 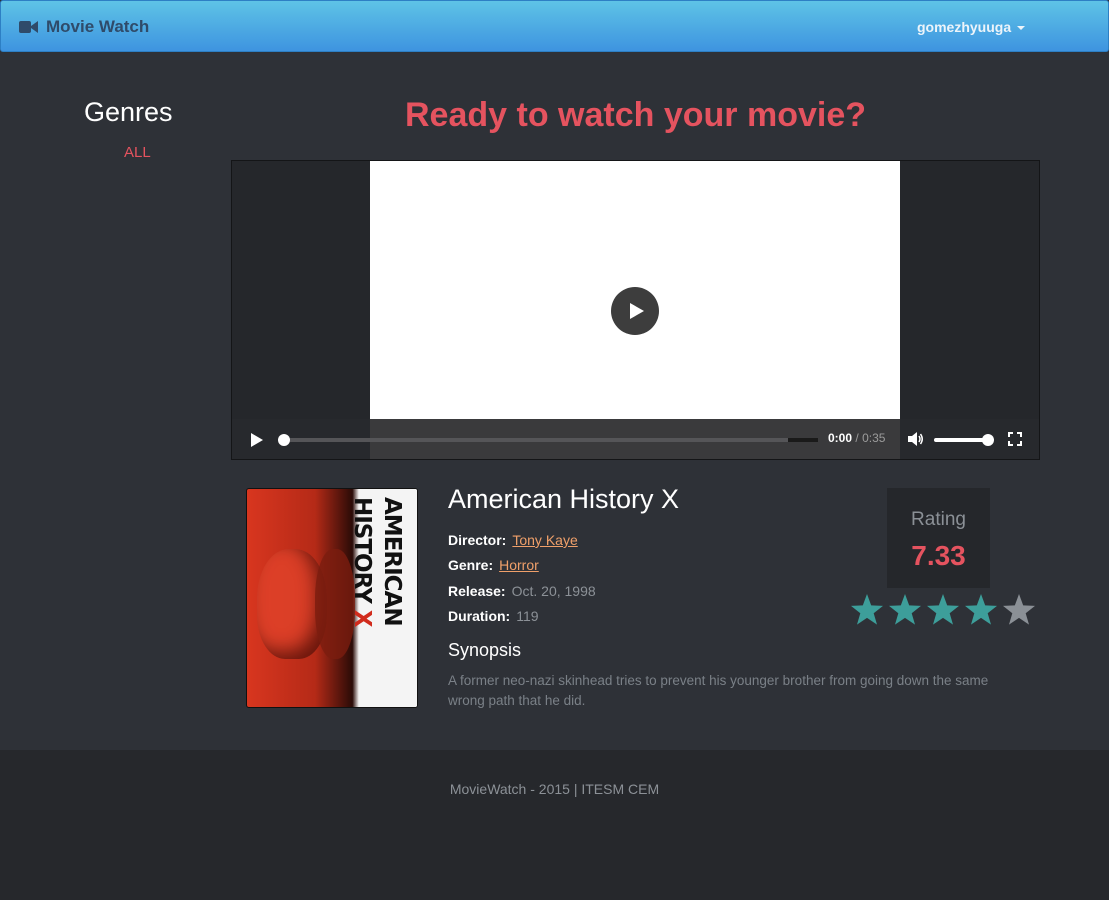 I want to click on volume-knob, so click(x=988, y=440).